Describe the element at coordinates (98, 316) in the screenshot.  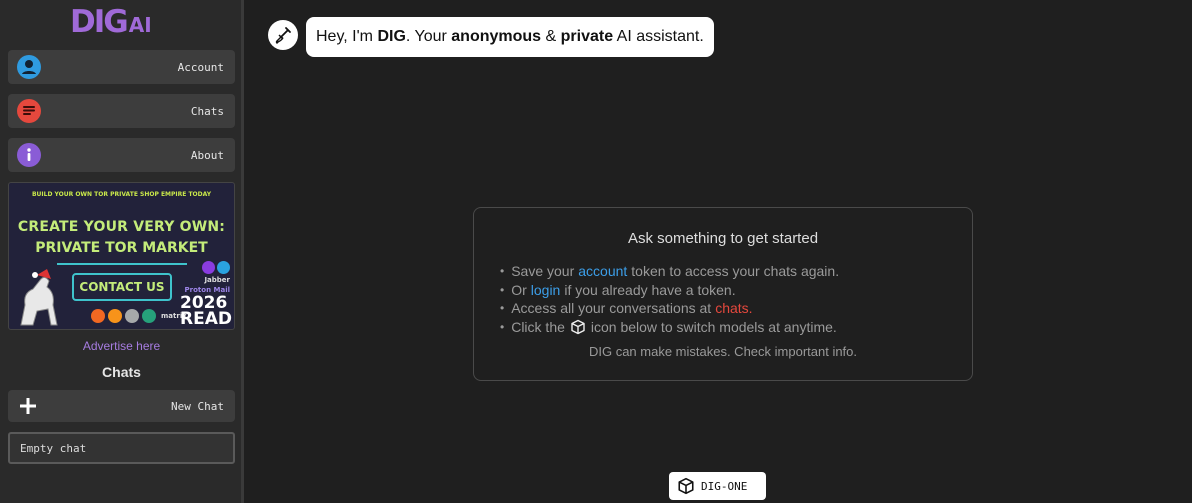
I see `monero-icon` at that location.